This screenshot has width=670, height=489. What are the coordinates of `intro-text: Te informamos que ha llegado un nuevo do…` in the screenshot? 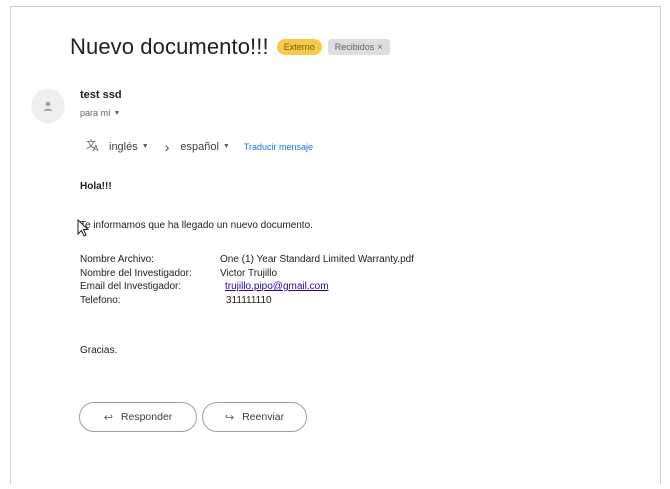 It's located at (196, 225).